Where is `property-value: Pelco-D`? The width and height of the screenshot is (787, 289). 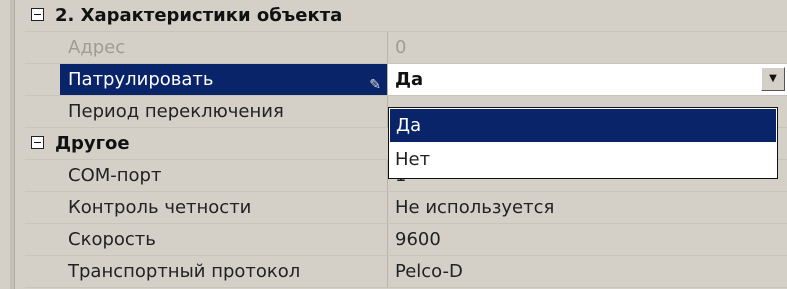
property-value: Pelco-D is located at coordinates (587, 271).